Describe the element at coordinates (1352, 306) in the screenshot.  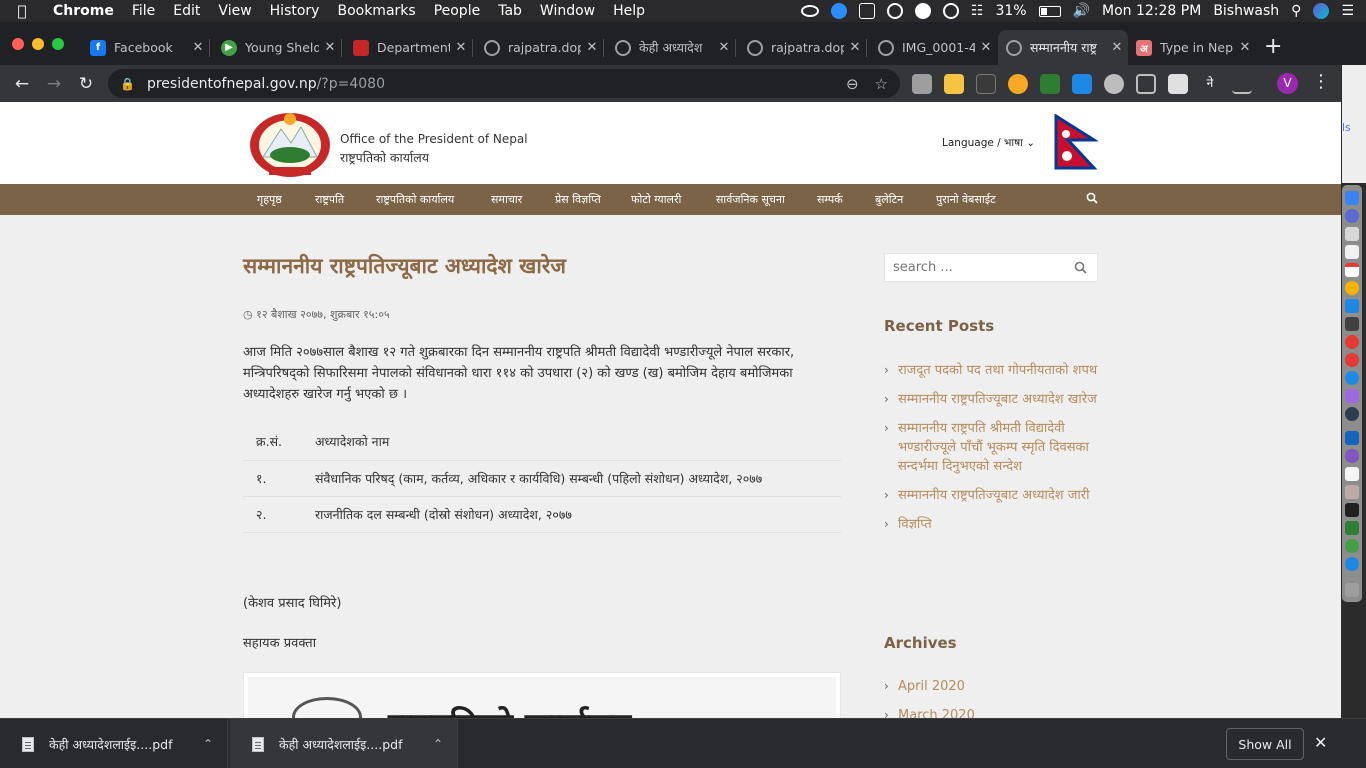
I see `dock-app-store-icon` at that location.